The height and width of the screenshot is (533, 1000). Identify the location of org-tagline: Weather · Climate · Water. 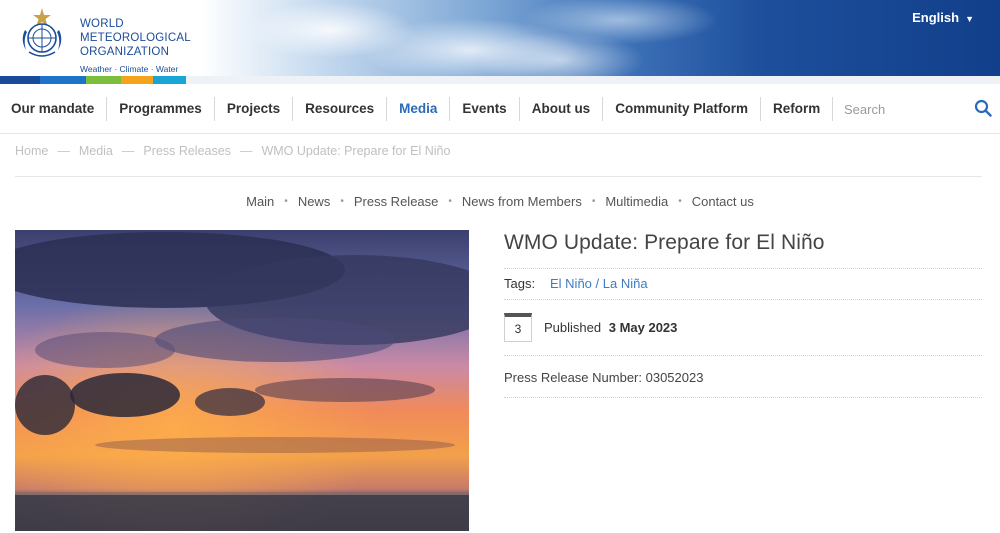
(129, 69).